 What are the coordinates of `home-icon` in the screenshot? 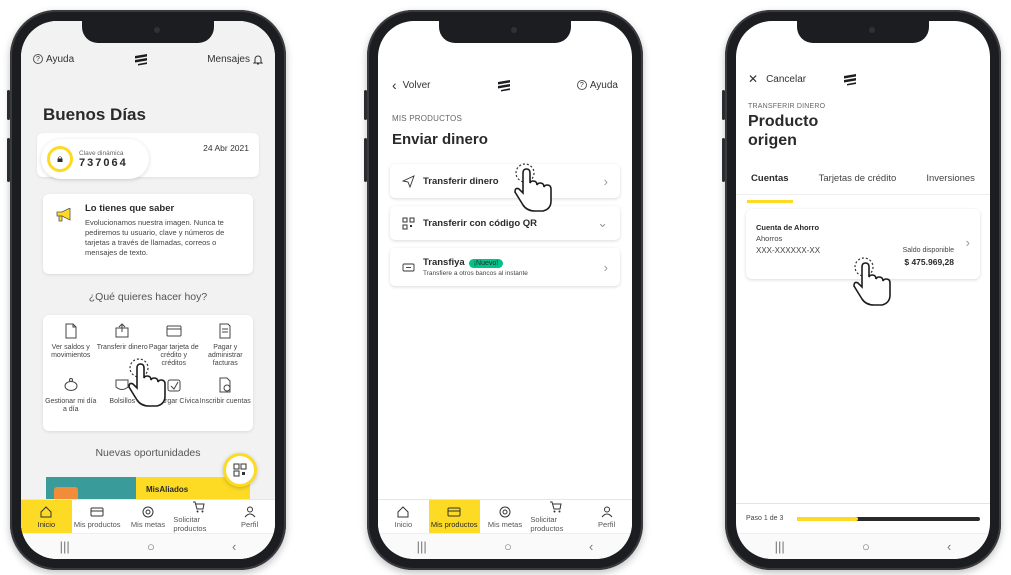 It's located at (403, 511).